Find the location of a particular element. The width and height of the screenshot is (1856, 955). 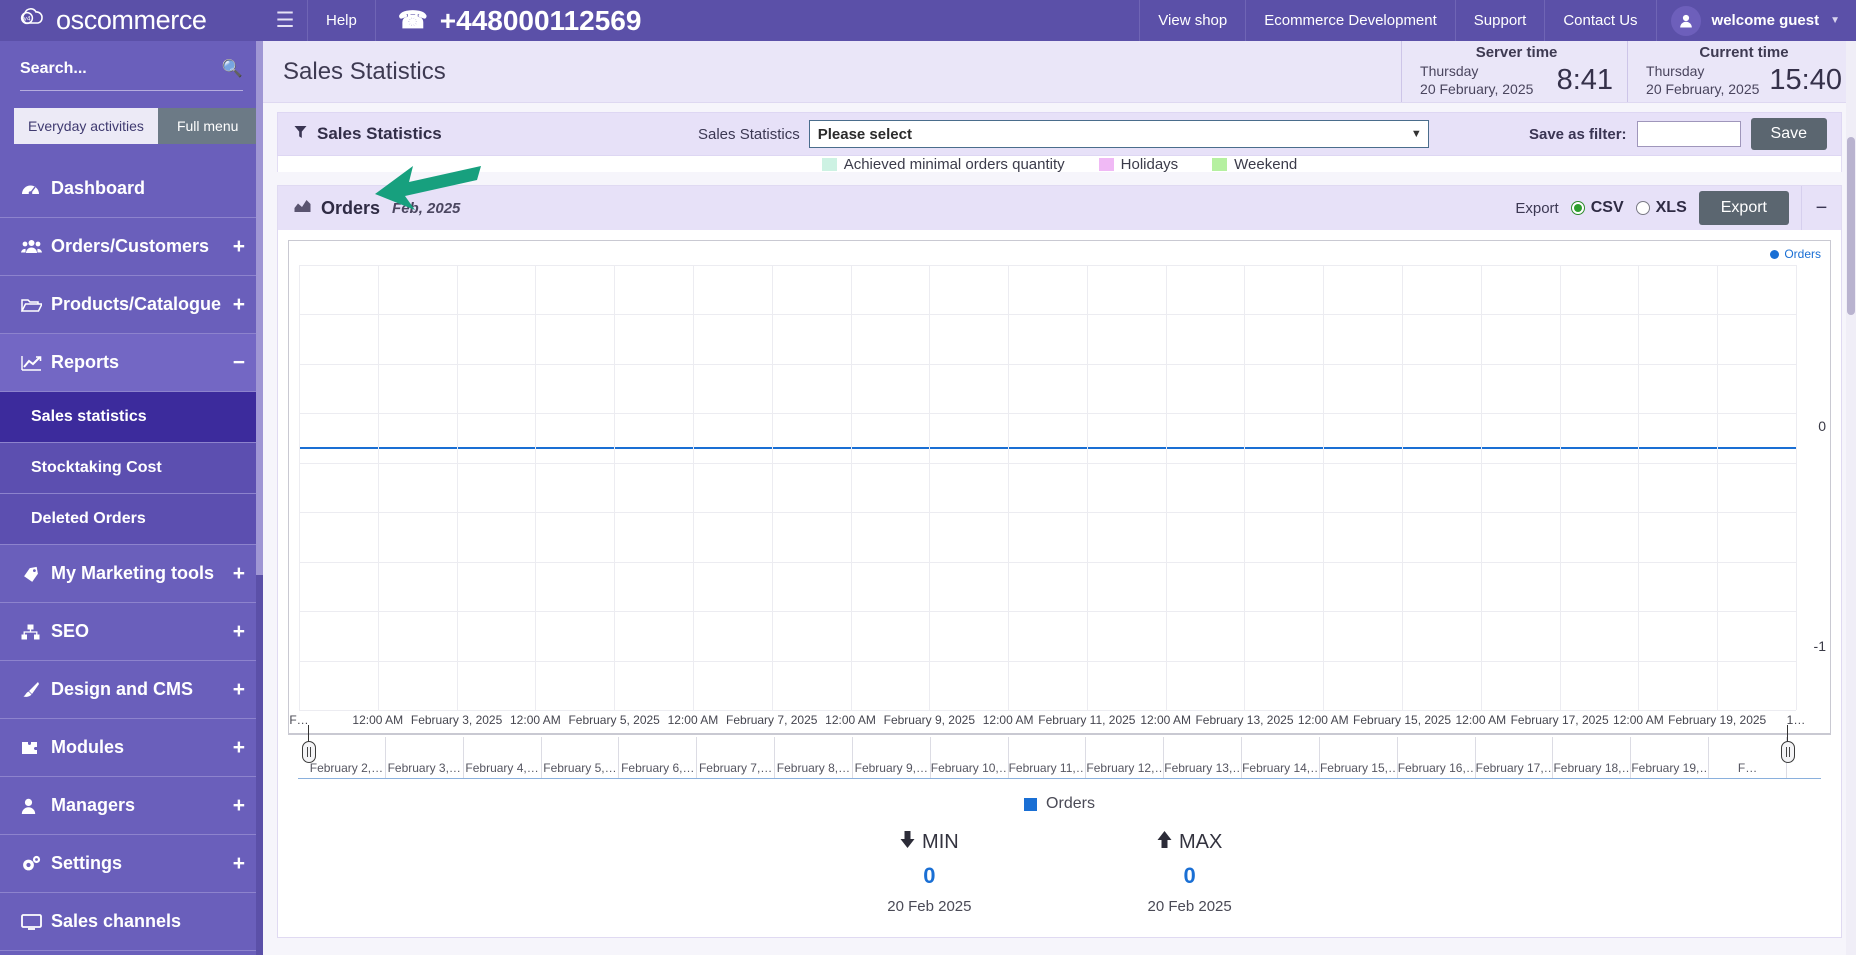

sales-statistics-select: Please select ▼ is located at coordinates (1118, 134).